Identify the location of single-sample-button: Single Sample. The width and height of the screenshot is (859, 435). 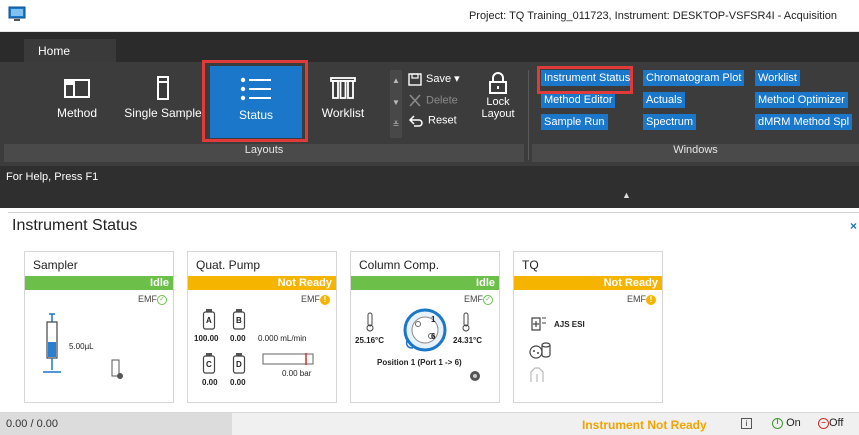
(163, 101).